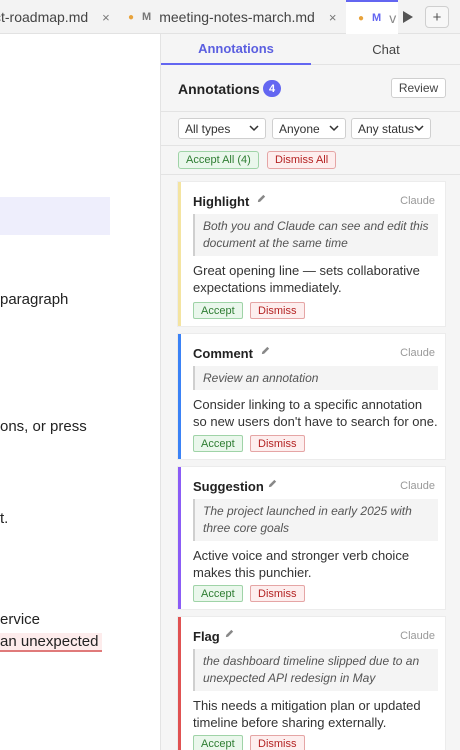  What do you see at coordinates (20, 619) in the screenshot?
I see `editor-line: ervice` at bounding box center [20, 619].